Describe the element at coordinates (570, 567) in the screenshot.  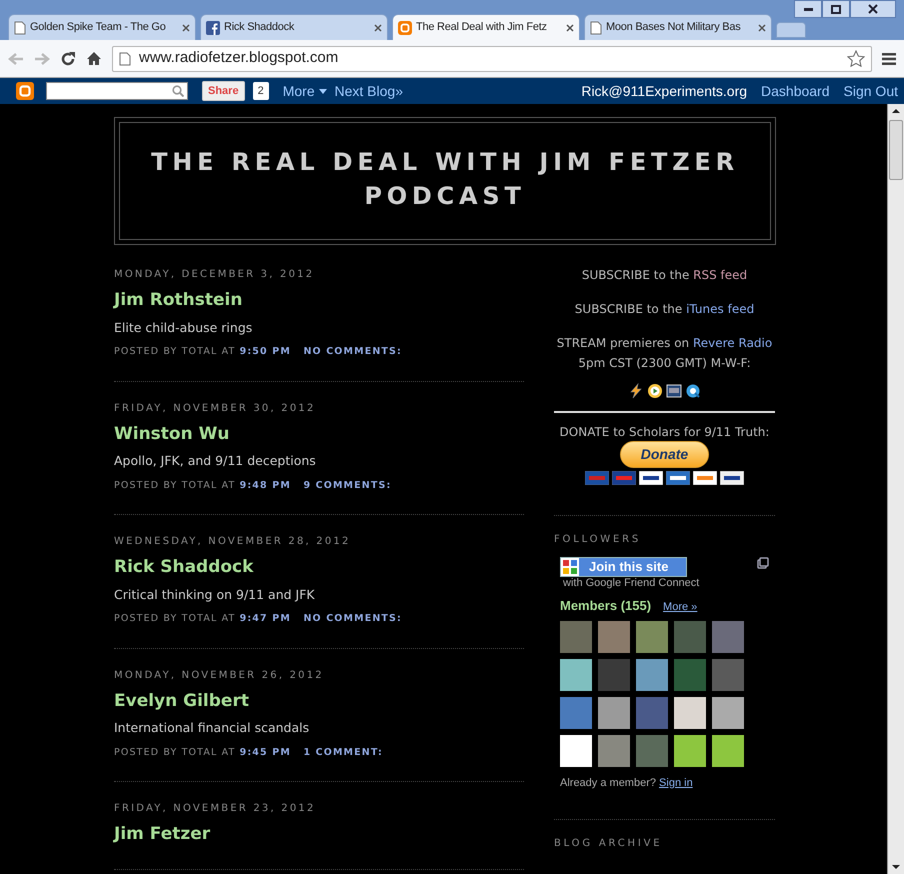
I see `google-logo-icon` at that location.